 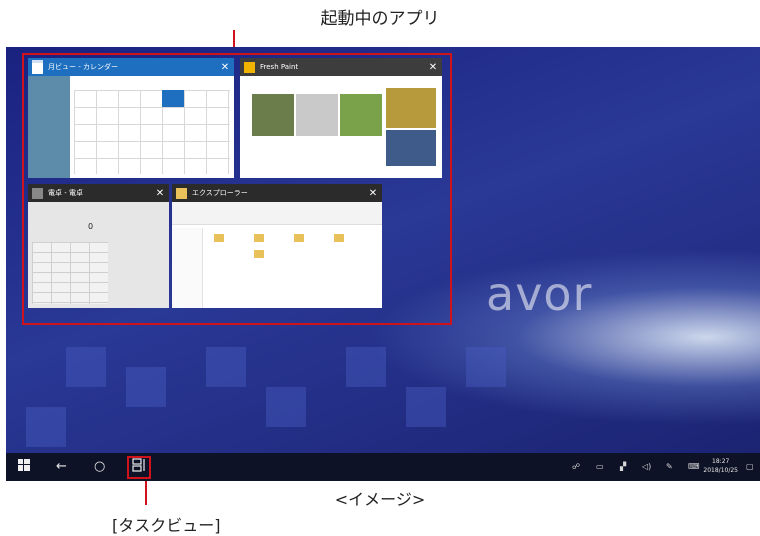 I want to click on start-icon, so click(x=24, y=467).